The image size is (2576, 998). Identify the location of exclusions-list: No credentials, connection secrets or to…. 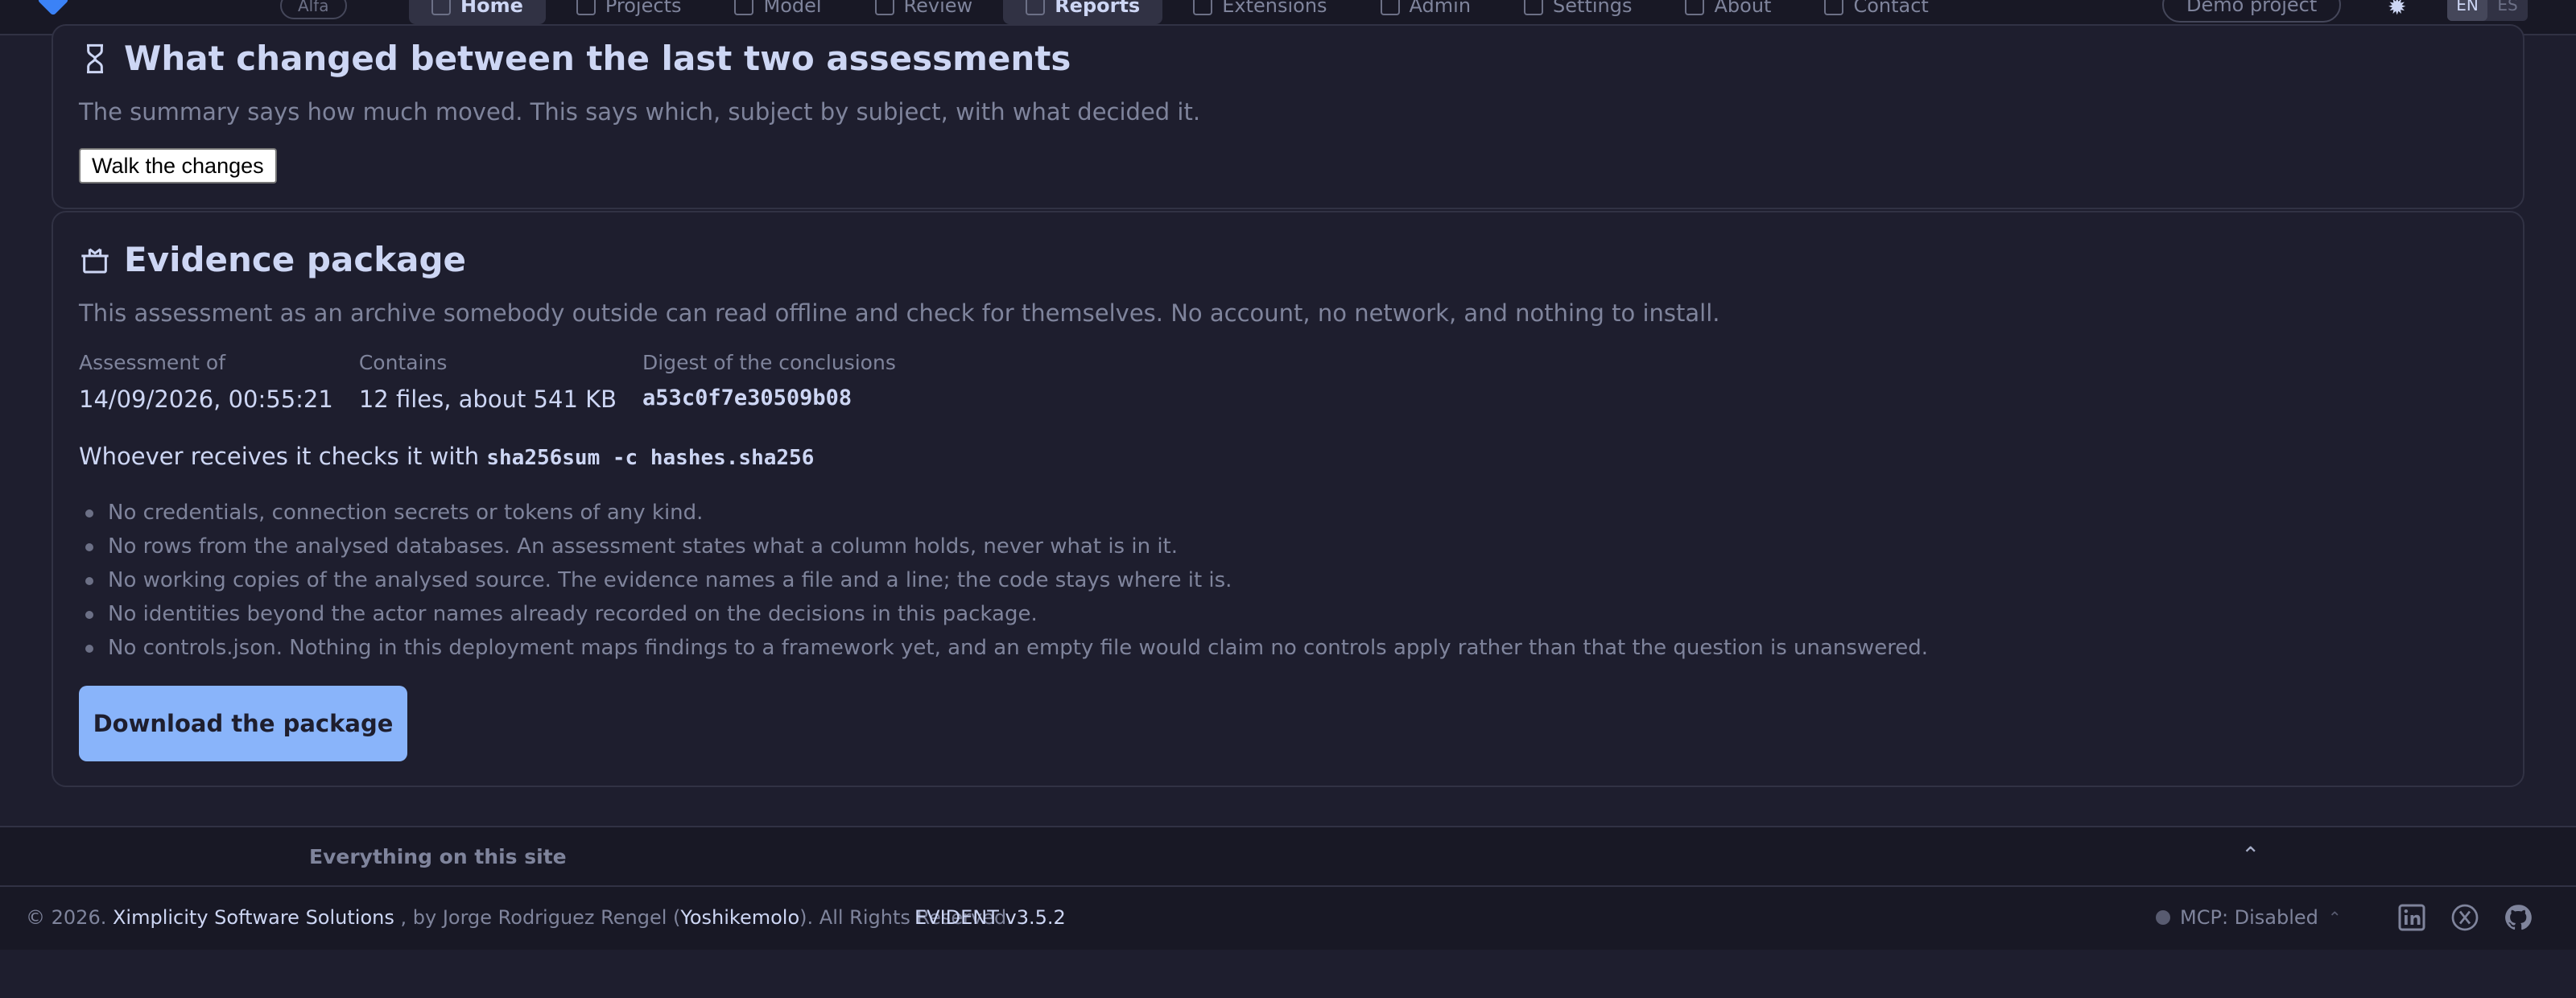
(1003, 580).